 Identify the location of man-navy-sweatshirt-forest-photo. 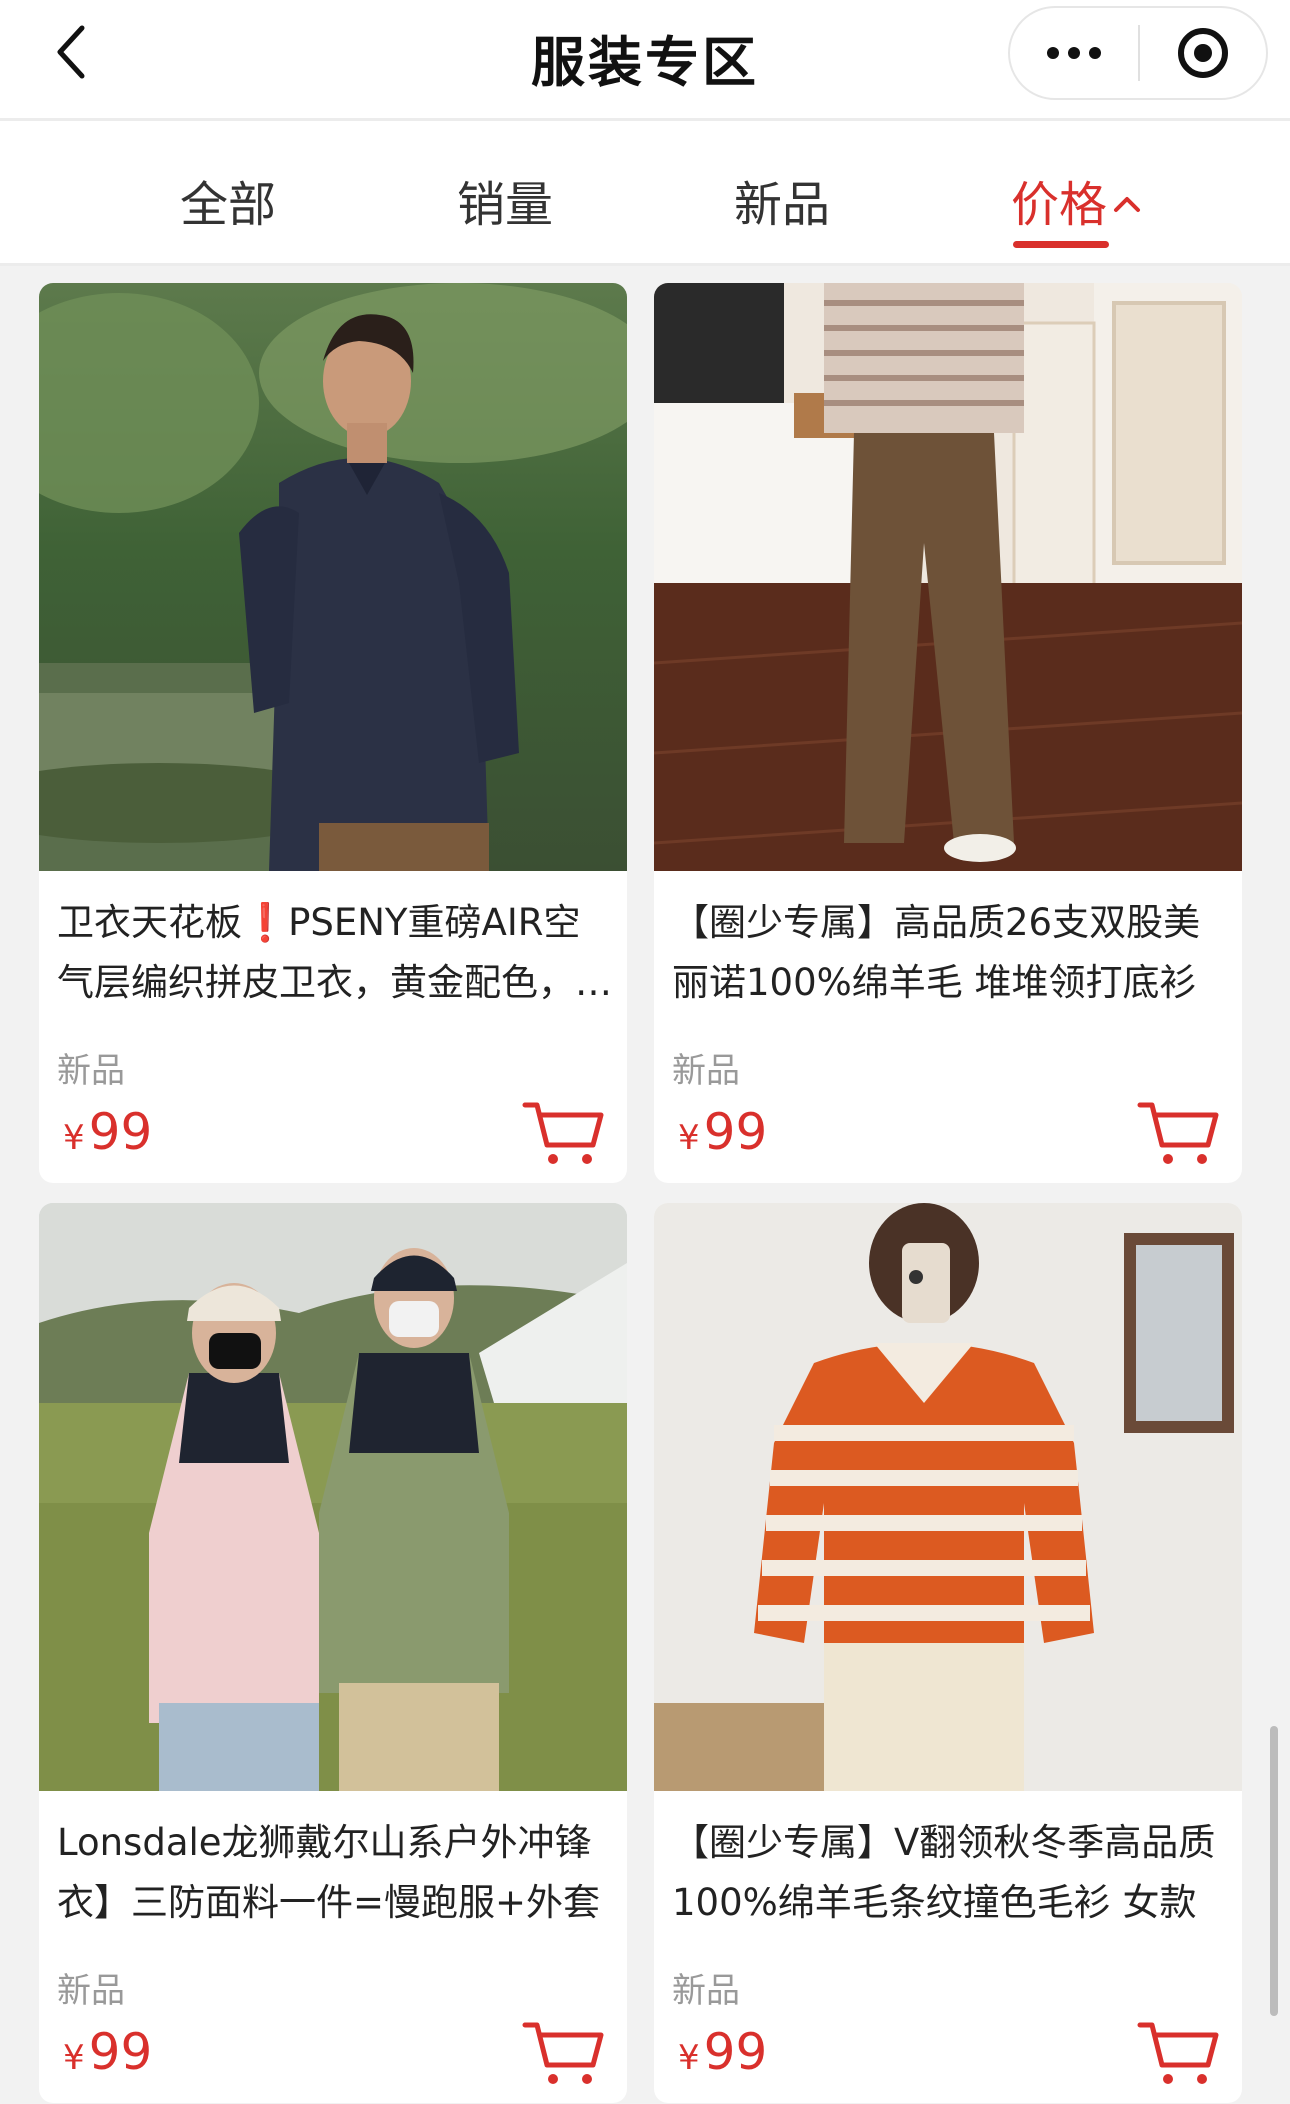
(333, 577).